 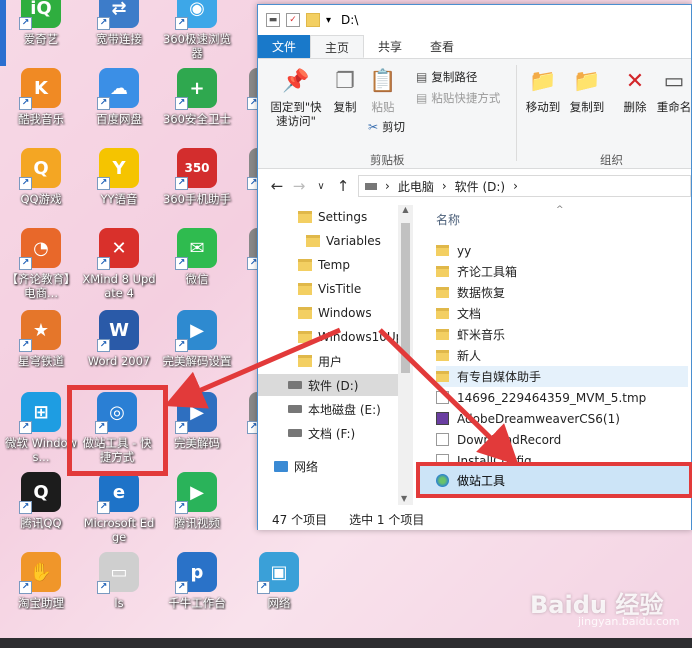 I want to click on nav-item-label: 文档 (F:), so click(x=332, y=433).